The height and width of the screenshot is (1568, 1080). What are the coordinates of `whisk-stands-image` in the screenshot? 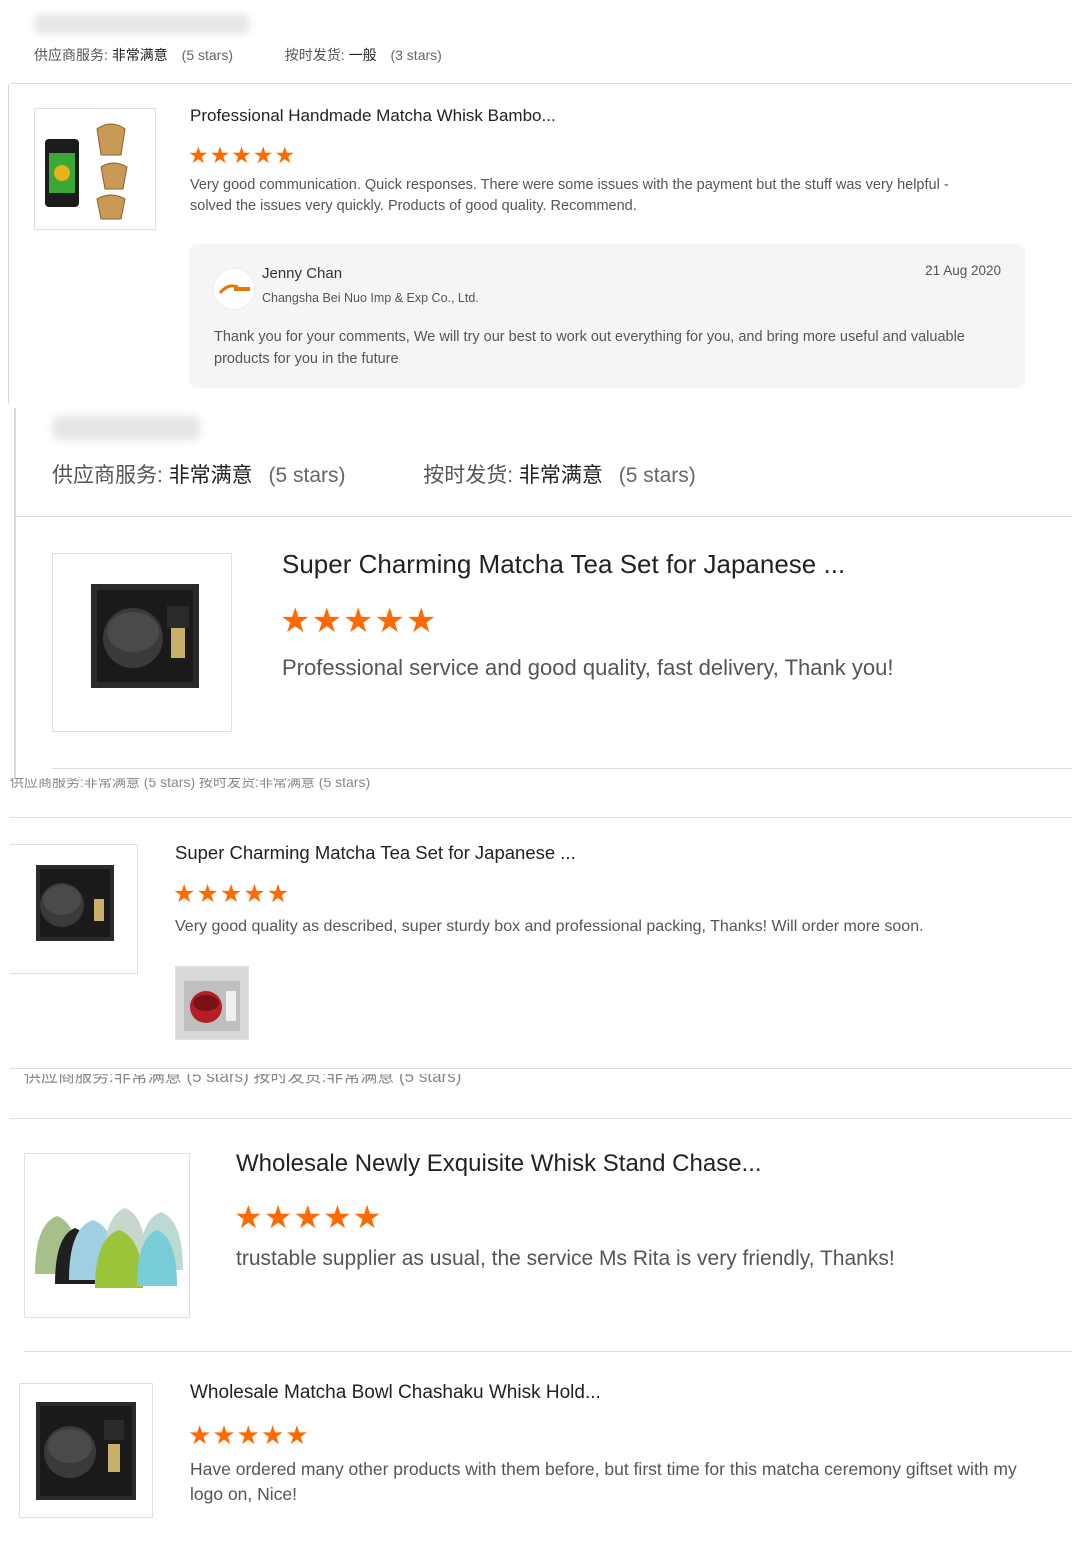 It's located at (109, 1248).